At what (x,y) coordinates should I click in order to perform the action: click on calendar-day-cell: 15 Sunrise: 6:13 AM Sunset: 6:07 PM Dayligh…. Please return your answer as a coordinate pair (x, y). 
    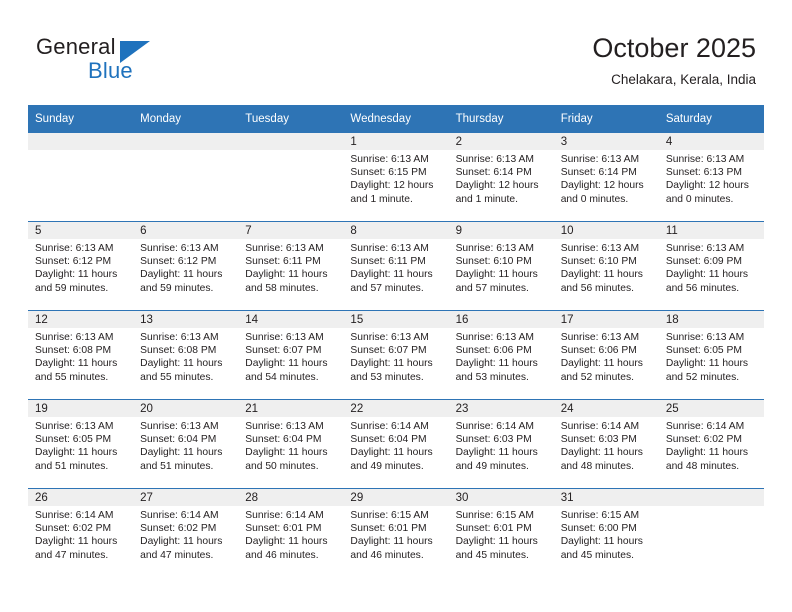
    Looking at the image, I should click on (396, 355).